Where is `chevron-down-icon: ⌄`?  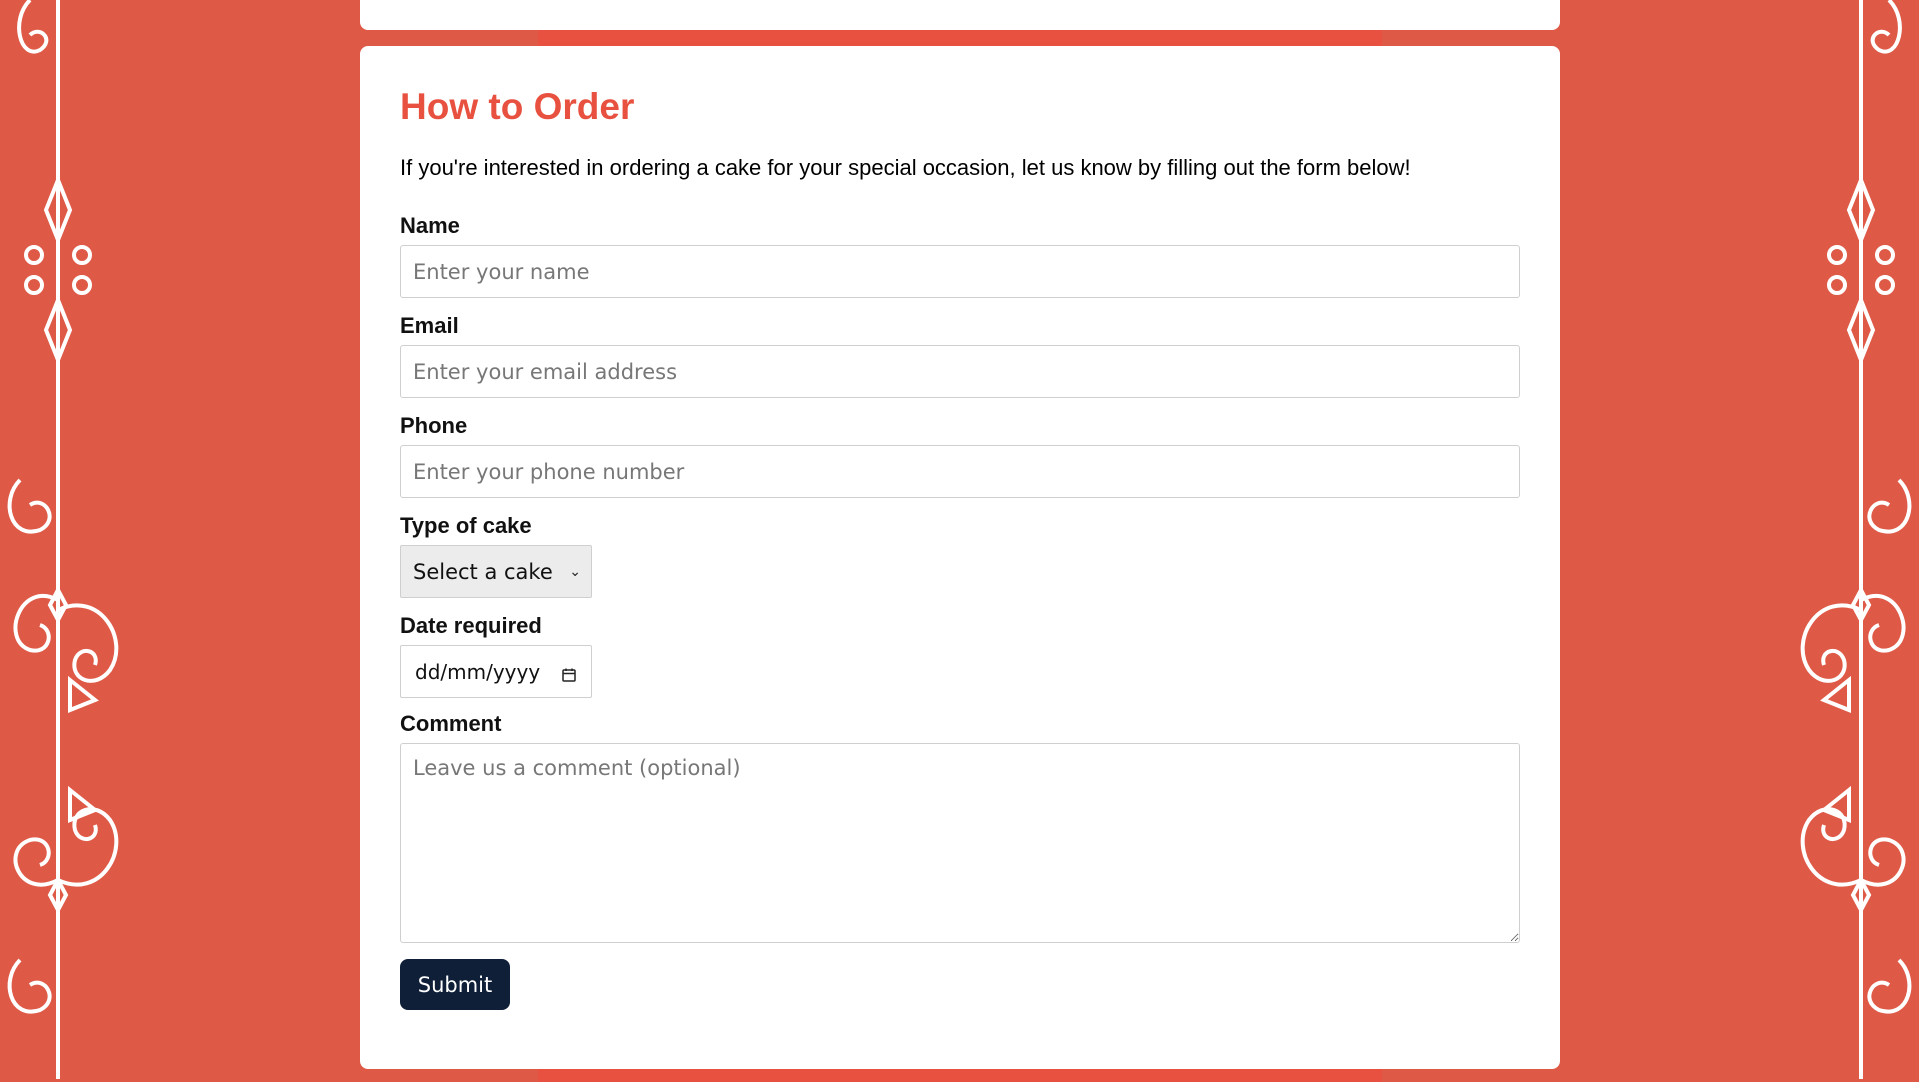 chevron-down-icon: ⌄ is located at coordinates (575, 571).